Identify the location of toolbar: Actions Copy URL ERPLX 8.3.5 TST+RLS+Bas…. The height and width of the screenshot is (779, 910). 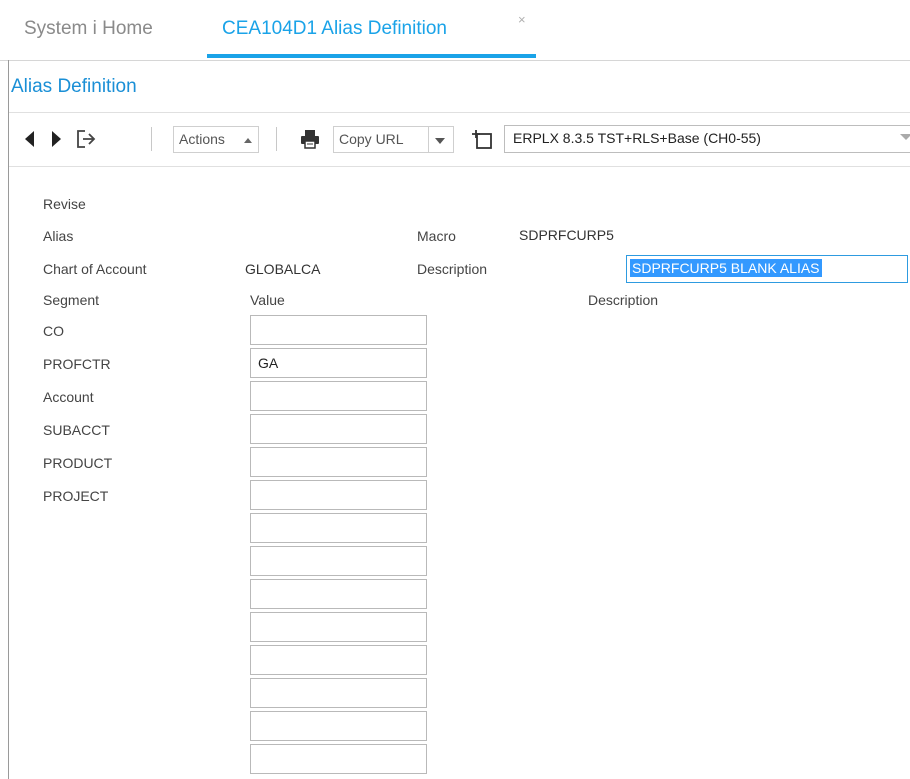
(459, 139).